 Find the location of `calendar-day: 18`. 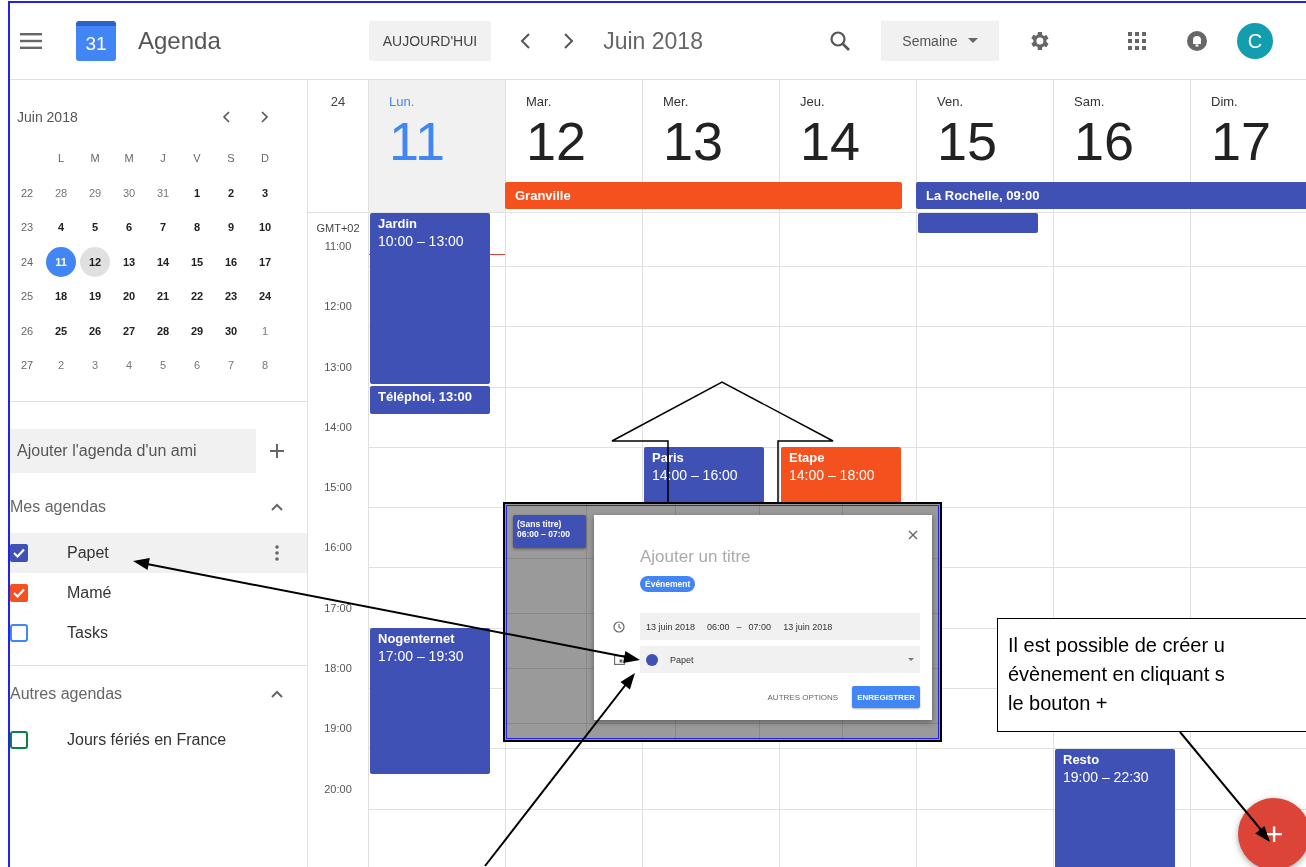

calendar-day: 18 is located at coordinates (61, 296).